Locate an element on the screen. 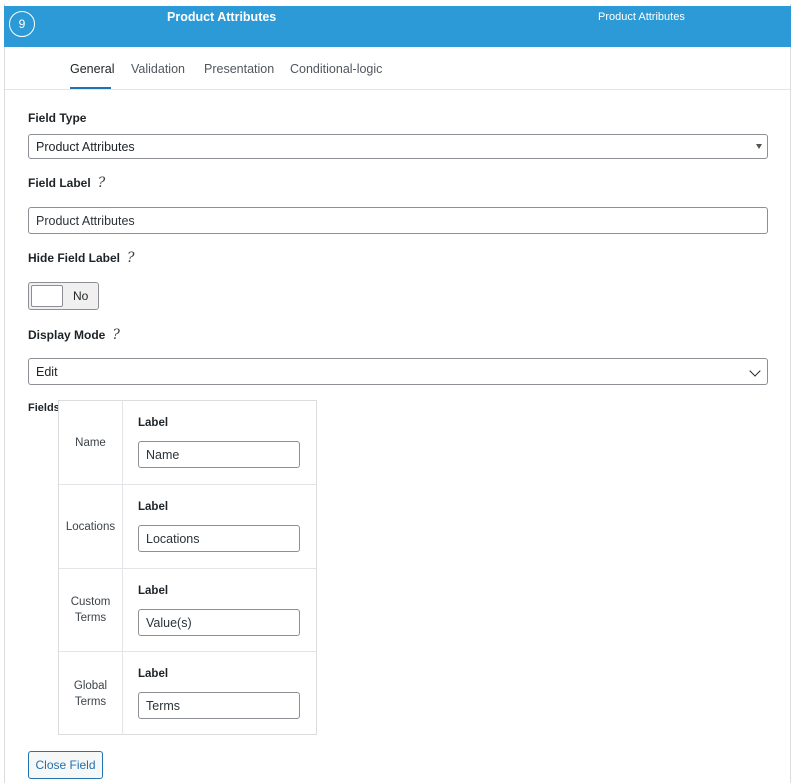 The height and width of the screenshot is (783, 792). field-label-input: Product Attributes is located at coordinates (398, 220).